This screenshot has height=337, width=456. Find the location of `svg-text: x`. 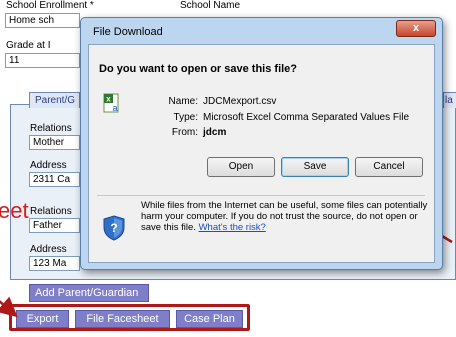

svg-text: x is located at coordinates (108, 99).